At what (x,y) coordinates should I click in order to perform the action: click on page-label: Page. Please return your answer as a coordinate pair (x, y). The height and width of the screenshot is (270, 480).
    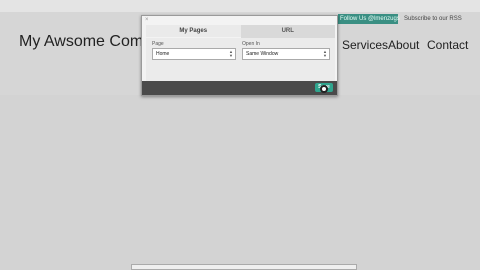
    Looking at the image, I should click on (158, 44).